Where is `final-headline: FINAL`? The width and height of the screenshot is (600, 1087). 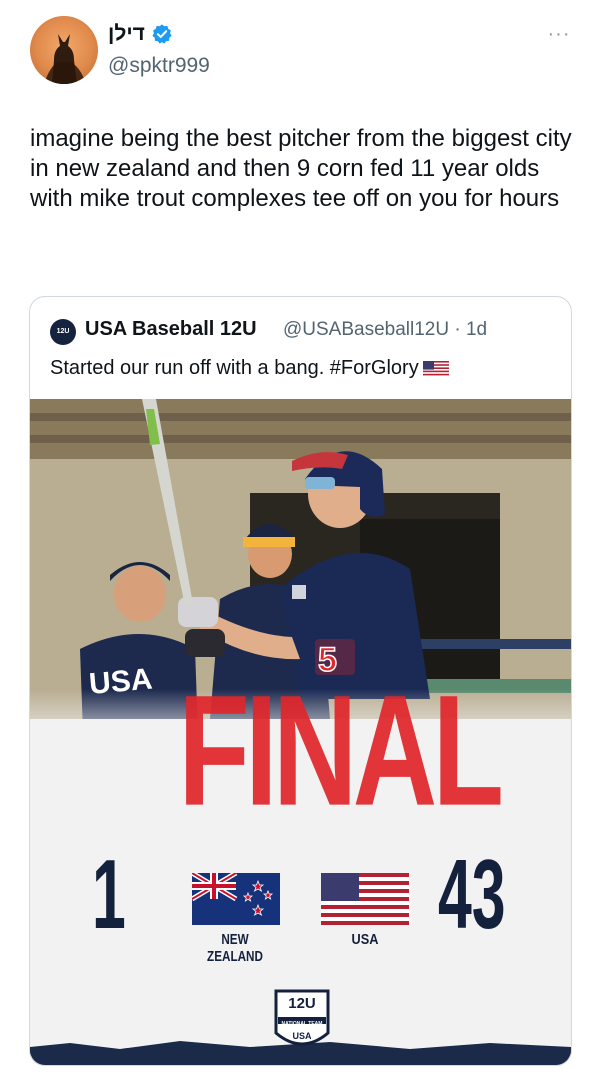
final-headline: FINAL is located at coordinates (341, 750).